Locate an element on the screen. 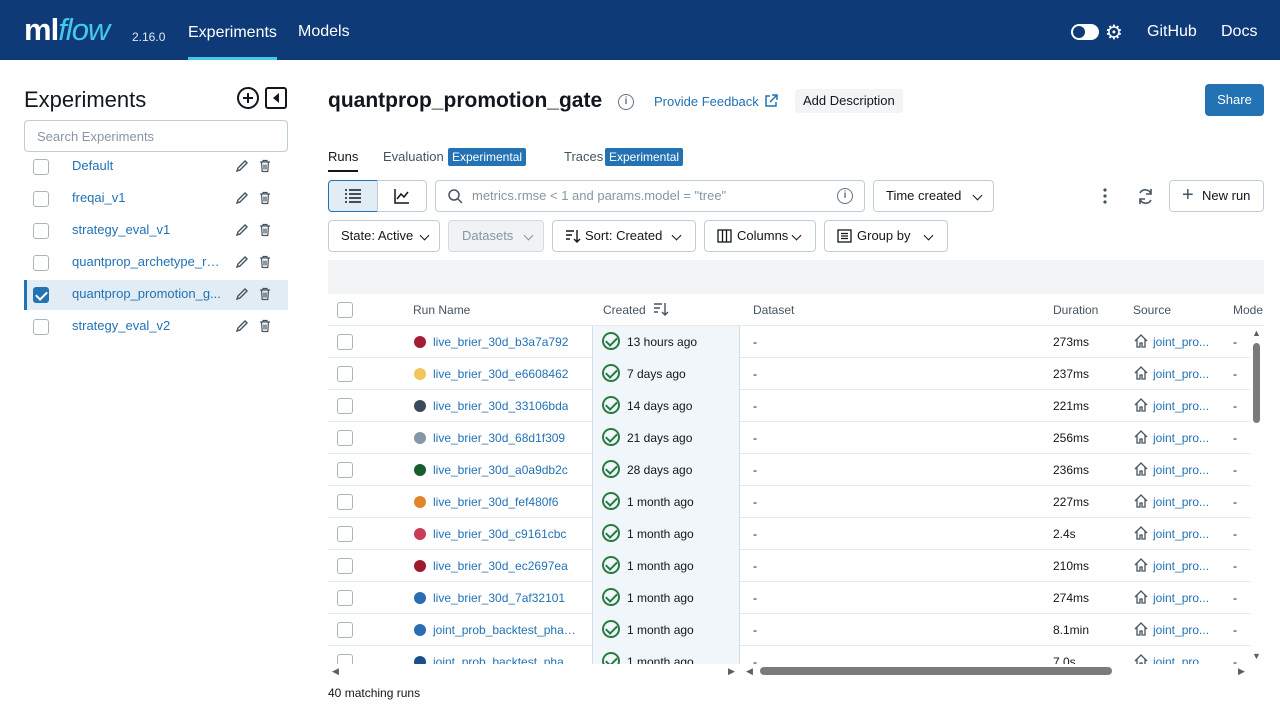 This screenshot has height=720, width=1280. tab-runs: Runs is located at coordinates (343, 160).